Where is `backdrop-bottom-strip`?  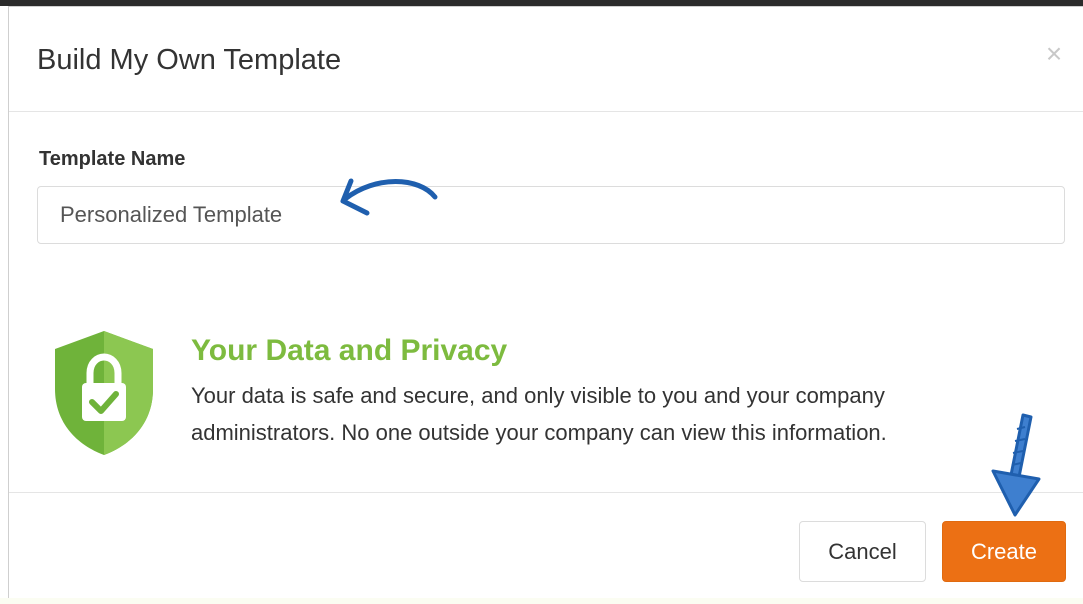
backdrop-bottom-strip is located at coordinates (541, 601).